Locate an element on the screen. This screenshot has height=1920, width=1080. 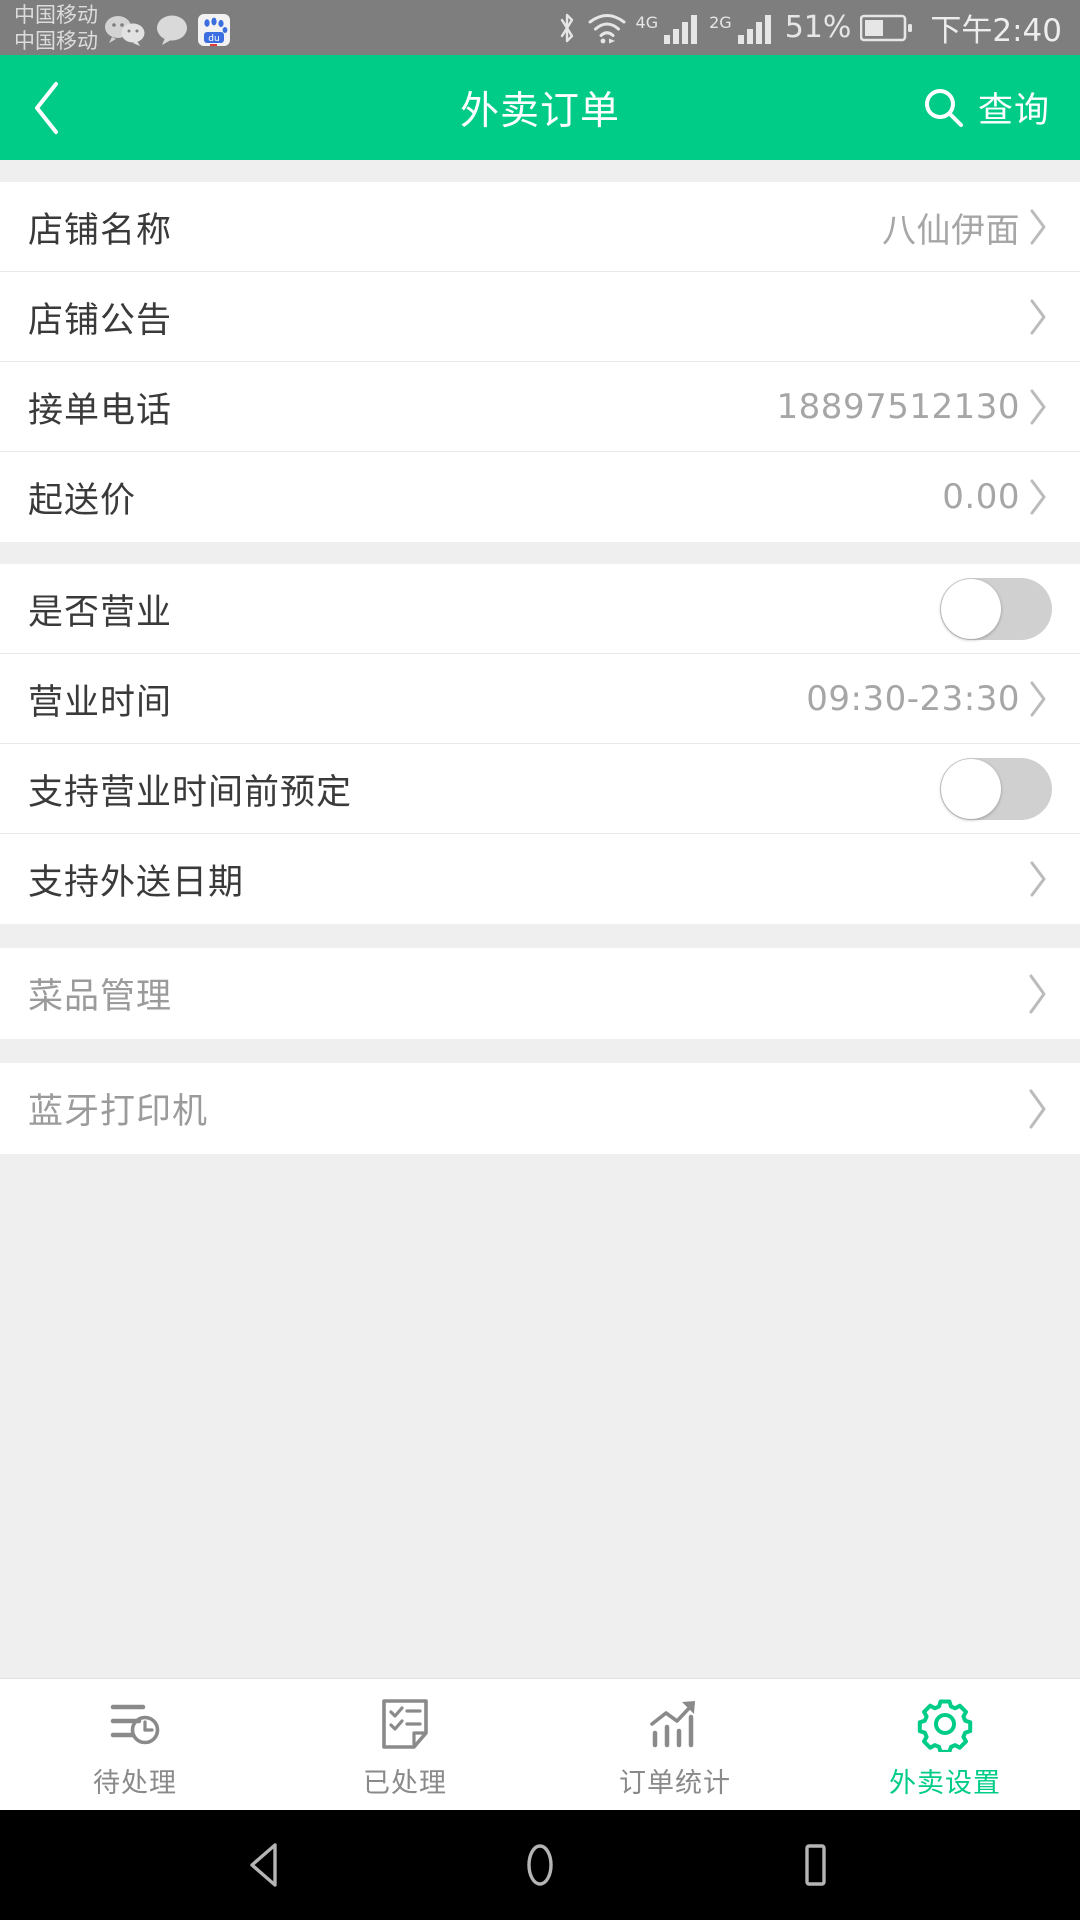
gear-icon is located at coordinates (945, 1724).